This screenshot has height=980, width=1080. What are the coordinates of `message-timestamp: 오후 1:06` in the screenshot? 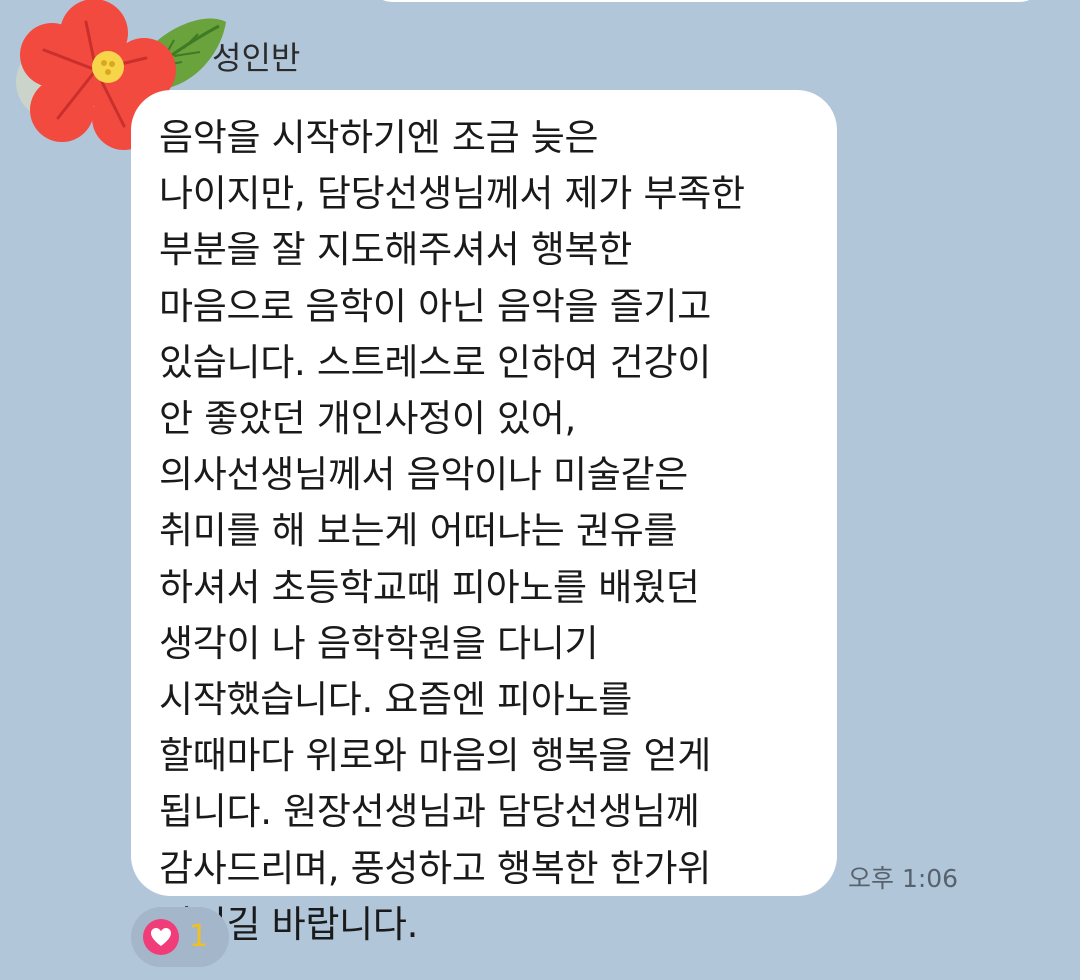 It's located at (903, 878).